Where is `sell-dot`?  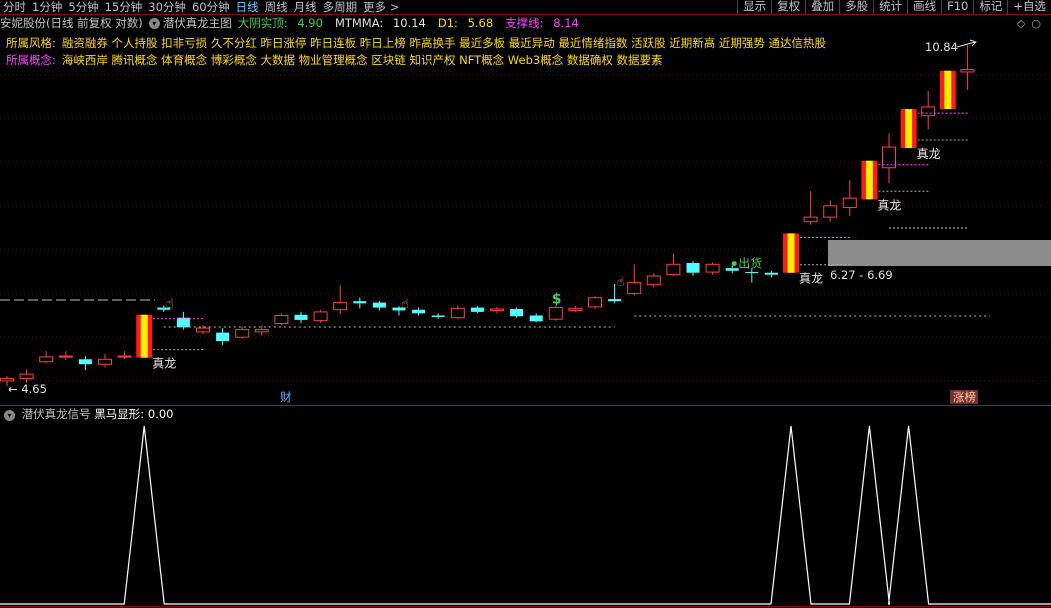 sell-dot is located at coordinates (734, 264).